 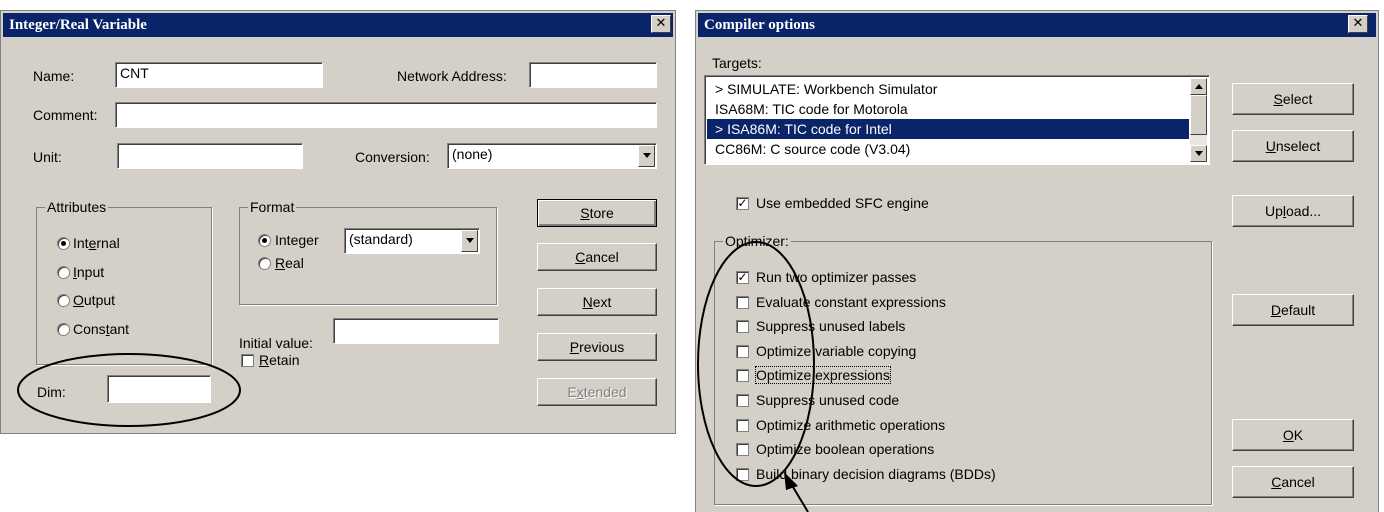 I want to click on unit-label: Unit:, so click(x=47, y=157).